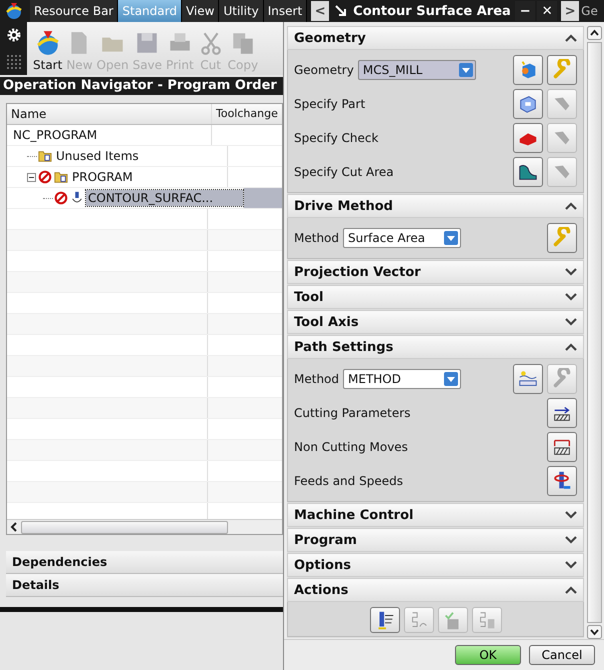 The image size is (604, 670). What do you see at coordinates (201, 11) in the screenshot?
I see `ribbon-tab: View` at bounding box center [201, 11].